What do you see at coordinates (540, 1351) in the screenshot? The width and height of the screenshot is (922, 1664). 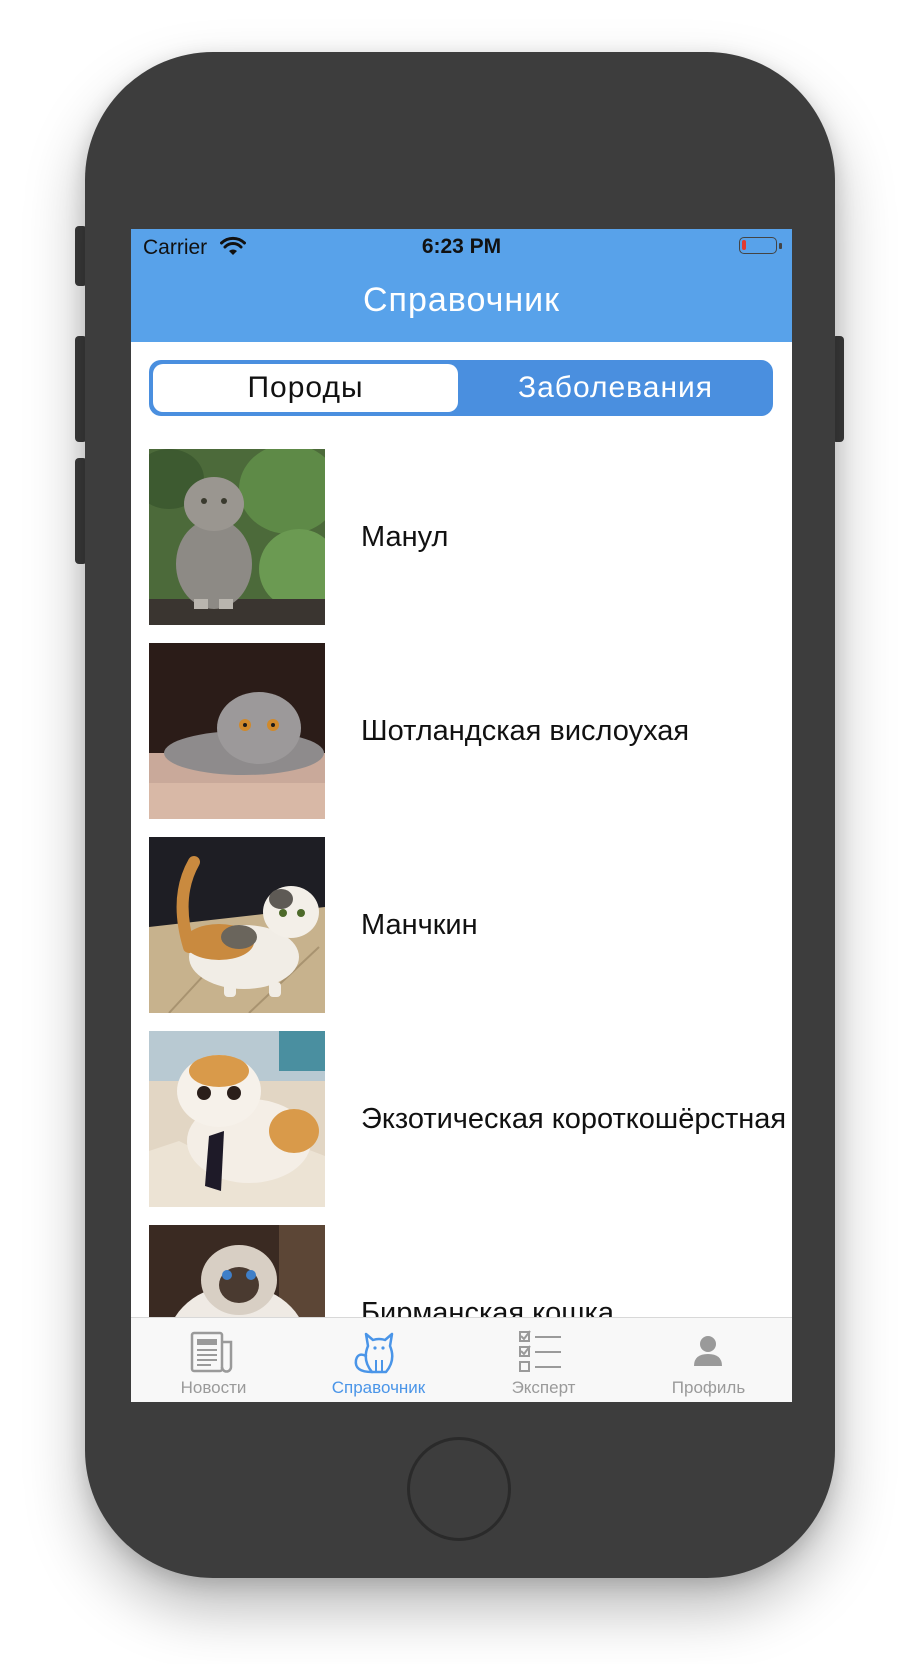 I see `checklist-icon` at bounding box center [540, 1351].